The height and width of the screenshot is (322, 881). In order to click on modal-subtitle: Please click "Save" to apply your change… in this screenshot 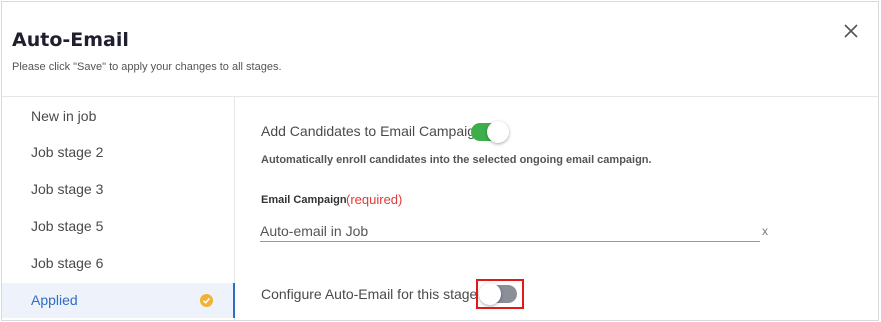, I will do `click(147, 67)`.